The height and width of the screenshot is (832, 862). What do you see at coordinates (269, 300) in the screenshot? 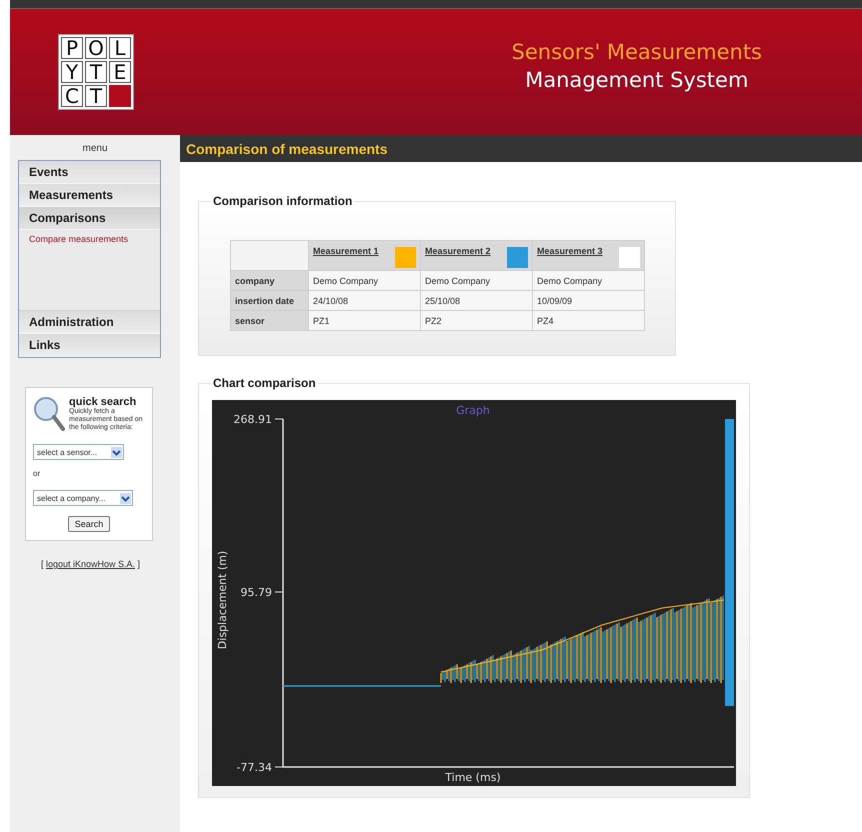
I see `row-label: insertion date` at bounding box center [269, 300].